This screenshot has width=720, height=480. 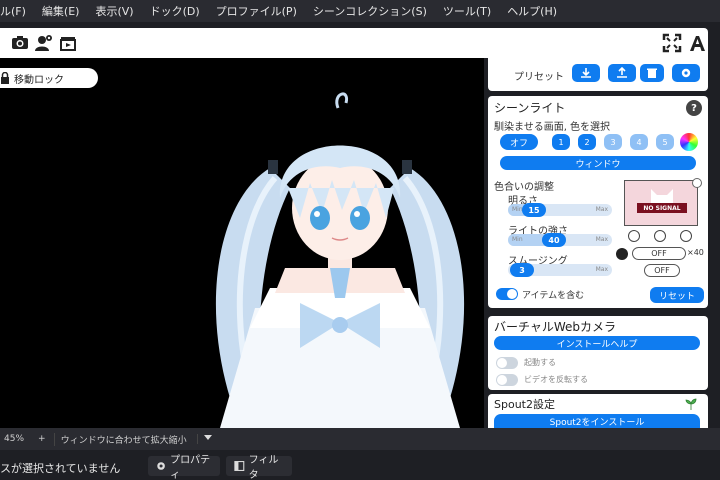 I want to click on caret-down-icon, so click(x=204, y=439).